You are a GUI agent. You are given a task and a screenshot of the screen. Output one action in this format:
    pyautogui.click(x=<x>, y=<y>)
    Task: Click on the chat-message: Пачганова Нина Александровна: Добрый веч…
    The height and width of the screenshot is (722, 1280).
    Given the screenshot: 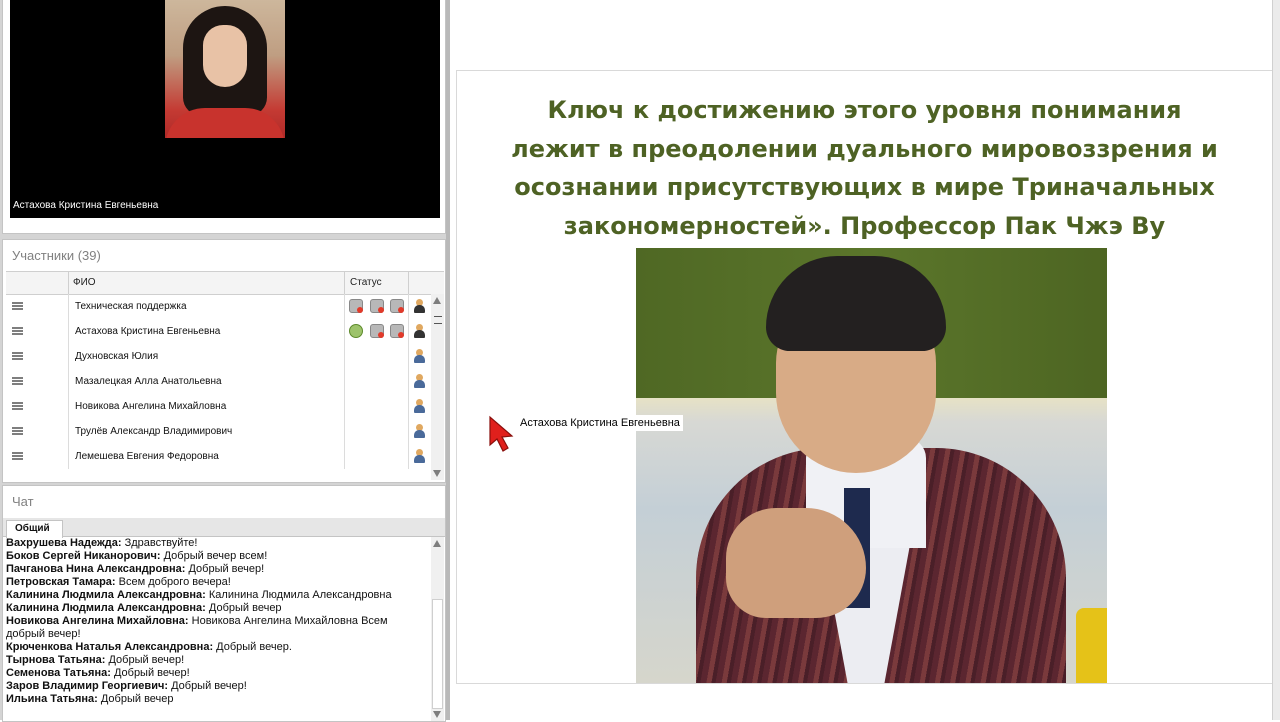 What is the action you would take?
    pyautogui.click(x=217, y=569)
    